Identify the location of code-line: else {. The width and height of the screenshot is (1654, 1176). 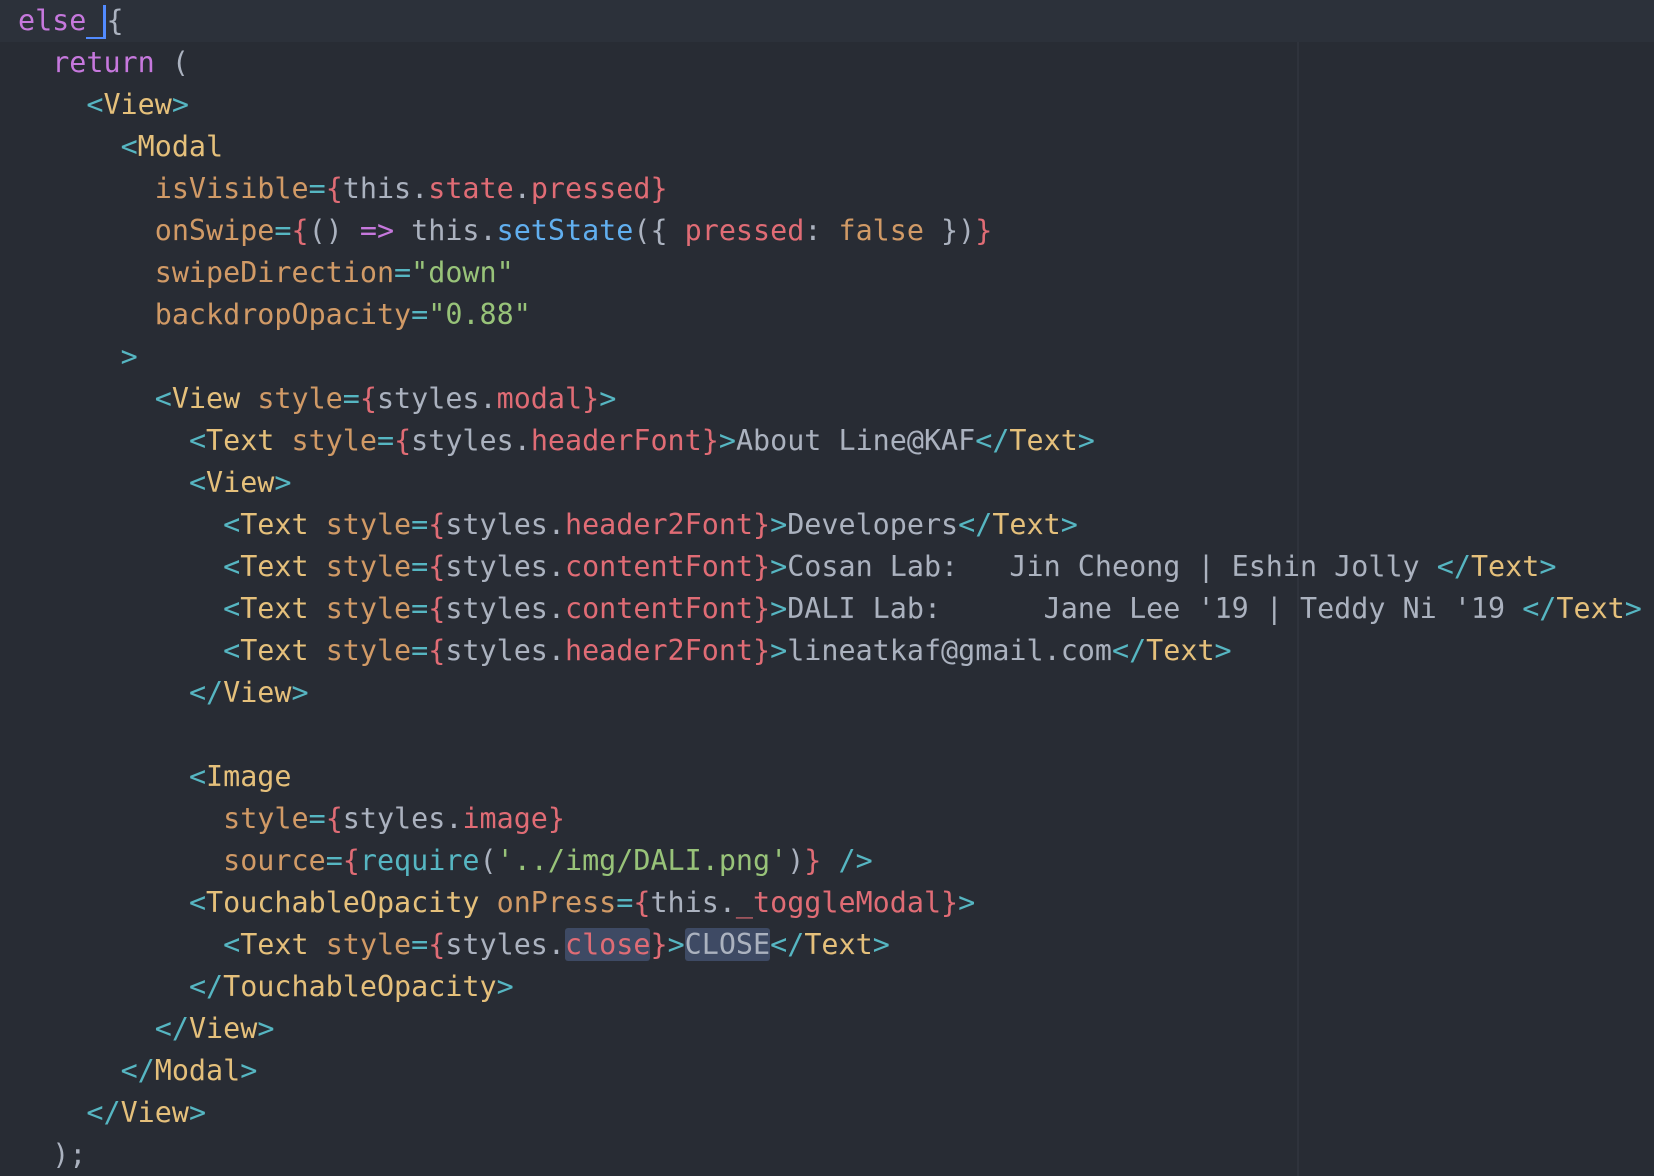
(827, 21).